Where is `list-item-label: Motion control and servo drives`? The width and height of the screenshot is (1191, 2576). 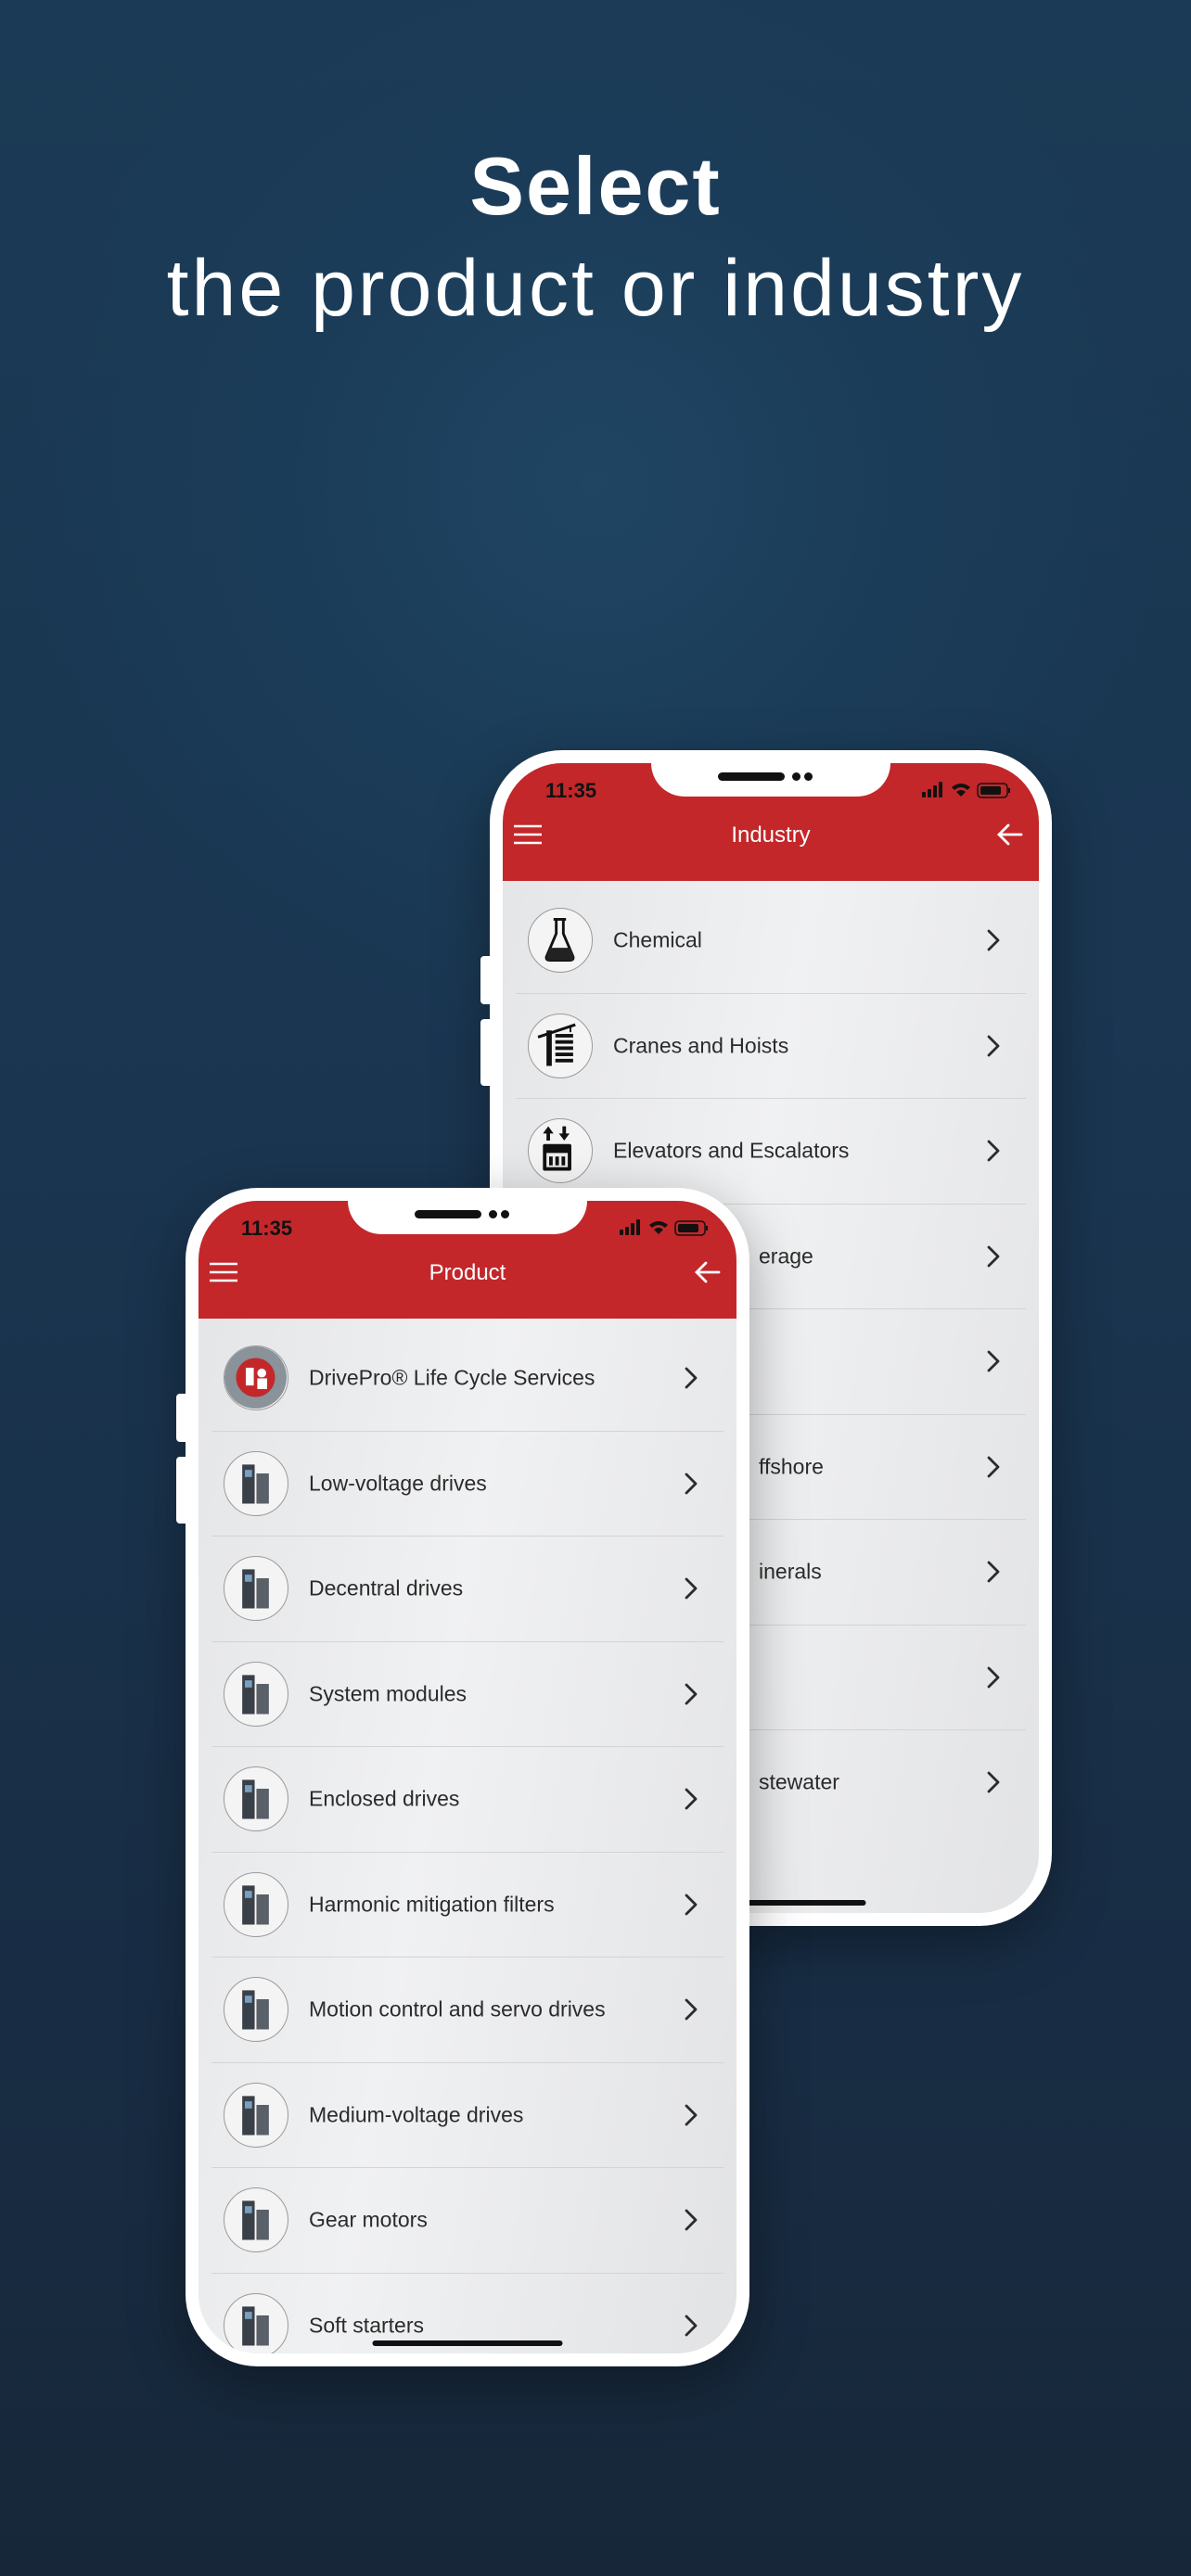 list-item-label: Motion control and servo drives is located at coordinates (457, 2008).